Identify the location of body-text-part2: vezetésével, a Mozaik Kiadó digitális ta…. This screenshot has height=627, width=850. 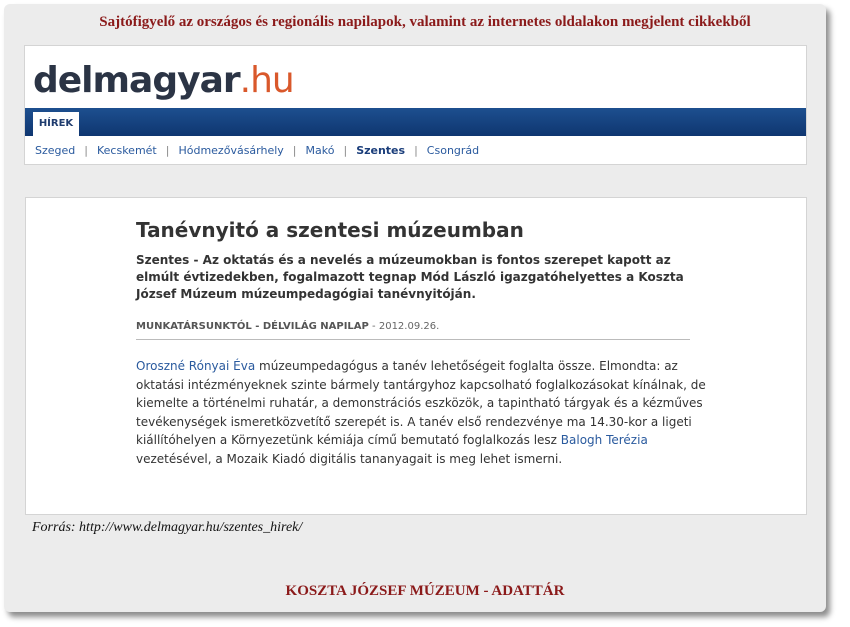
(349, 458).